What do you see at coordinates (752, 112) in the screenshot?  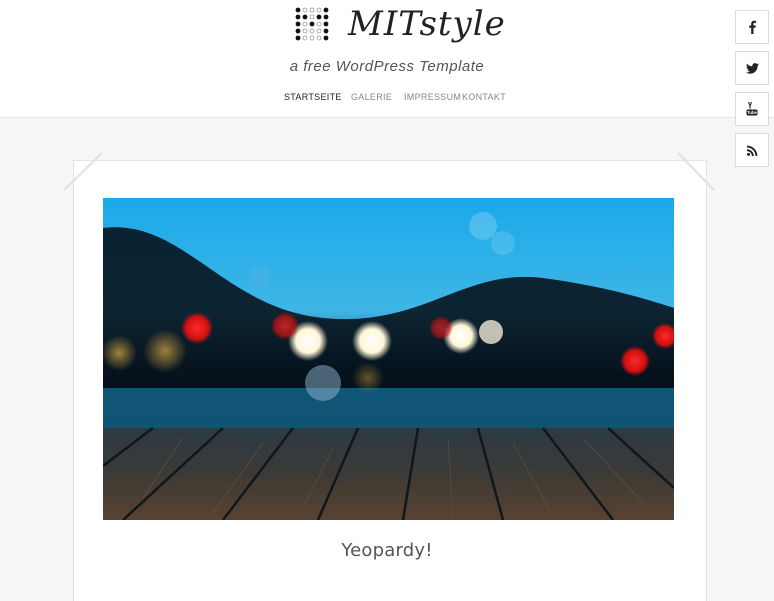 I see `svg-text: Tube` at bounding box center [752, 112].